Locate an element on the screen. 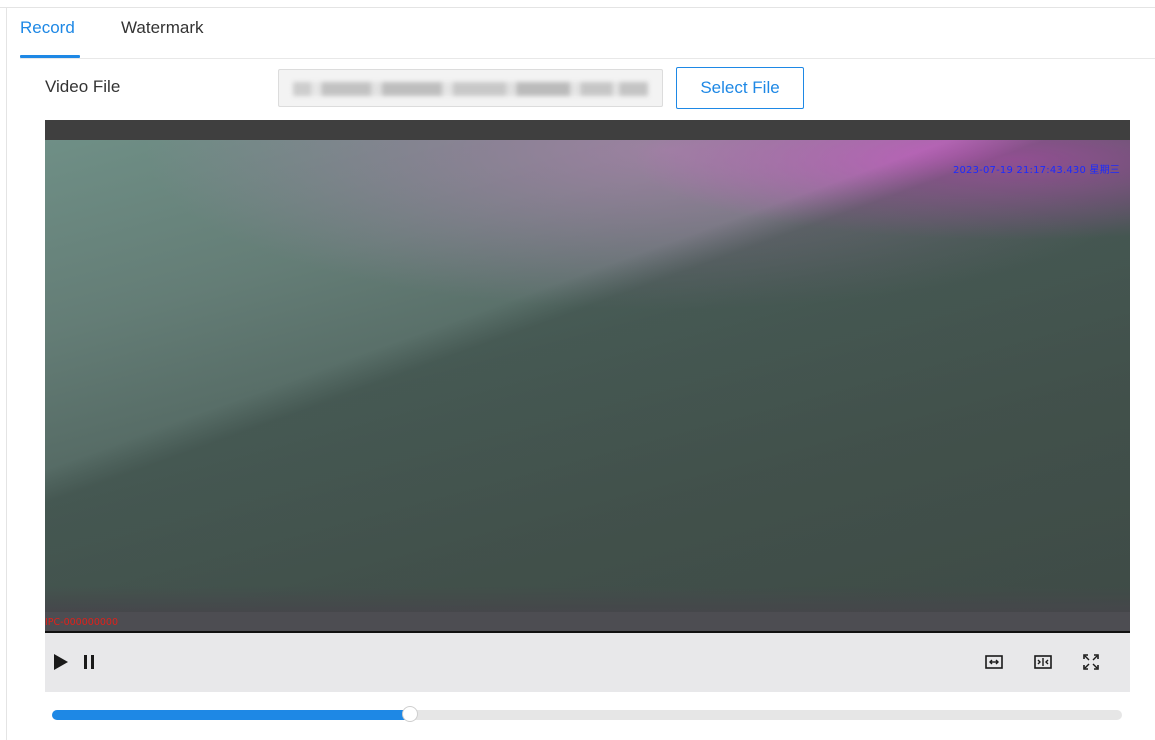 Image resolution: width=1155 pixels, height=740 pixels. fit-to-window-icon is located at coordinates (994, 662).